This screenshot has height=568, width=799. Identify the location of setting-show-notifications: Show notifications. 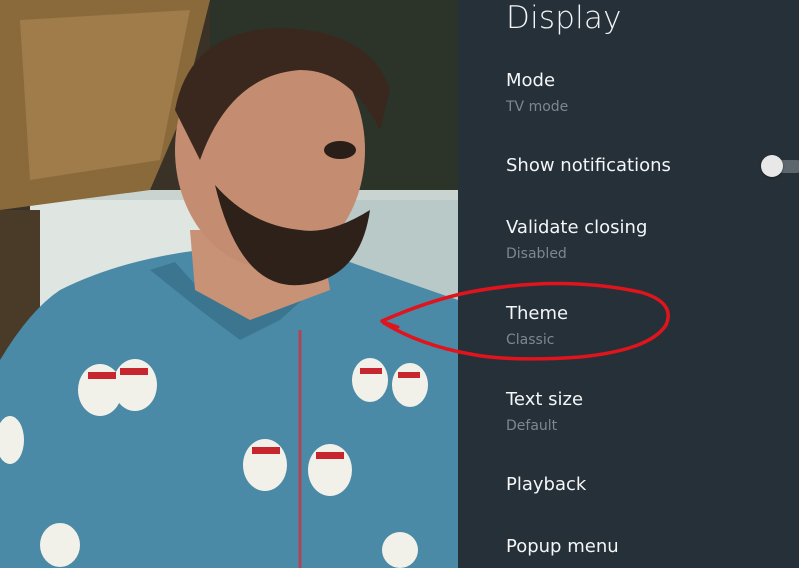
(652, 166).